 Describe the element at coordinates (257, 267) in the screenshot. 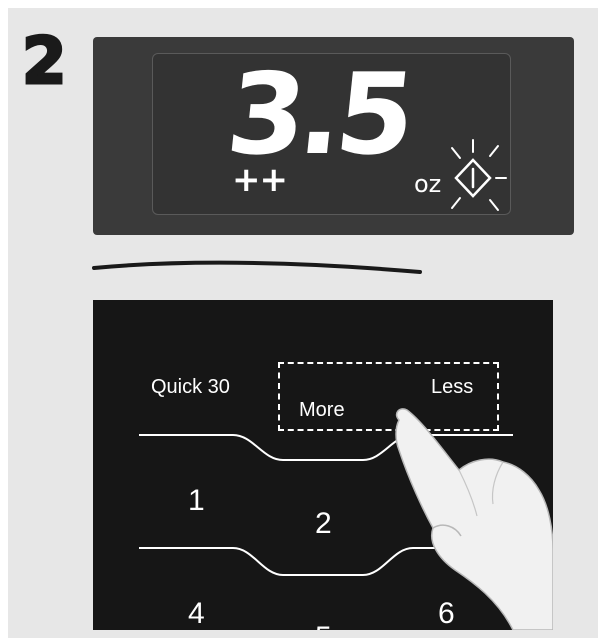

I see `separator-wave` at that location.